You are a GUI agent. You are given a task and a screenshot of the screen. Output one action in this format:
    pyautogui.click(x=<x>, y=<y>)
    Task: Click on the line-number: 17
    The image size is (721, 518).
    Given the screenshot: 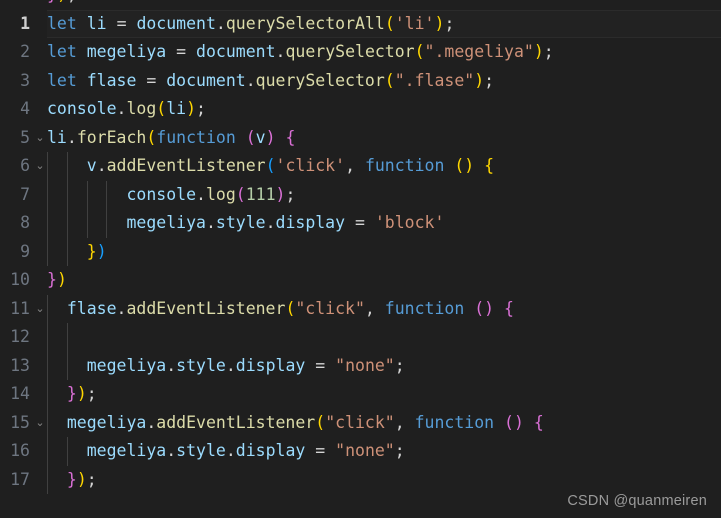 What is the action you would take?
    pyautogui.click(x=20, y=479)
    